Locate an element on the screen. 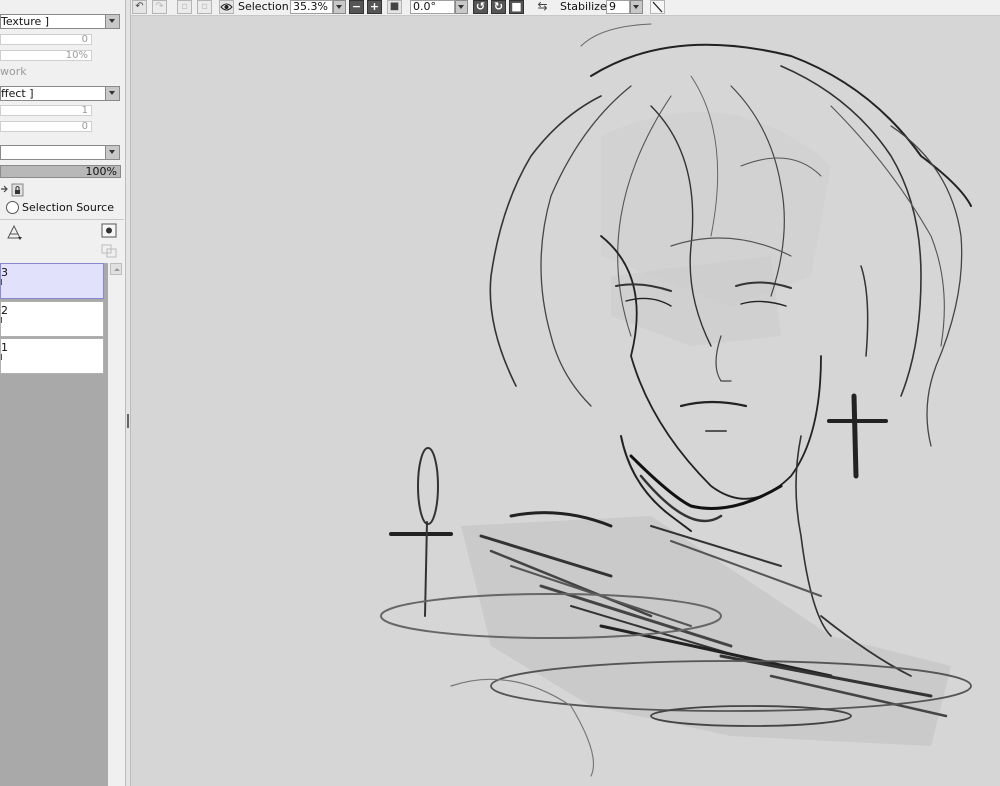  zoom-in-button: + is located at coordinates (374, 7).